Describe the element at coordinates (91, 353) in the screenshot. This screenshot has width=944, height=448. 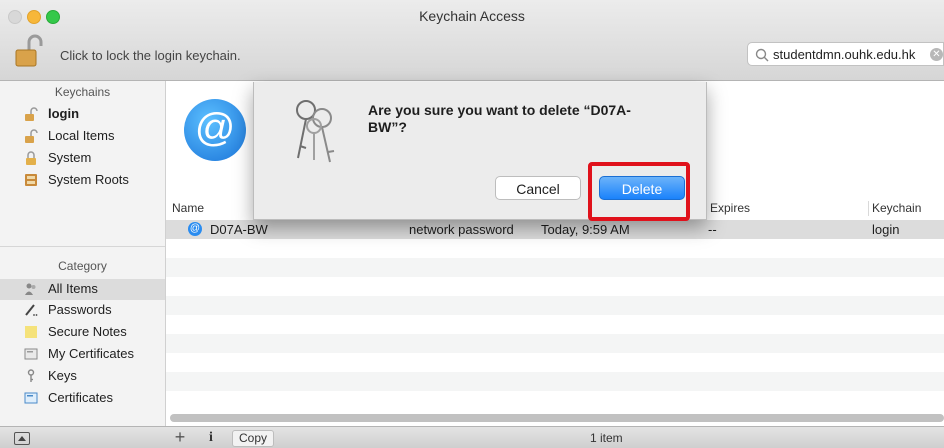
I see `category-item-label: My Certificates` at that location.